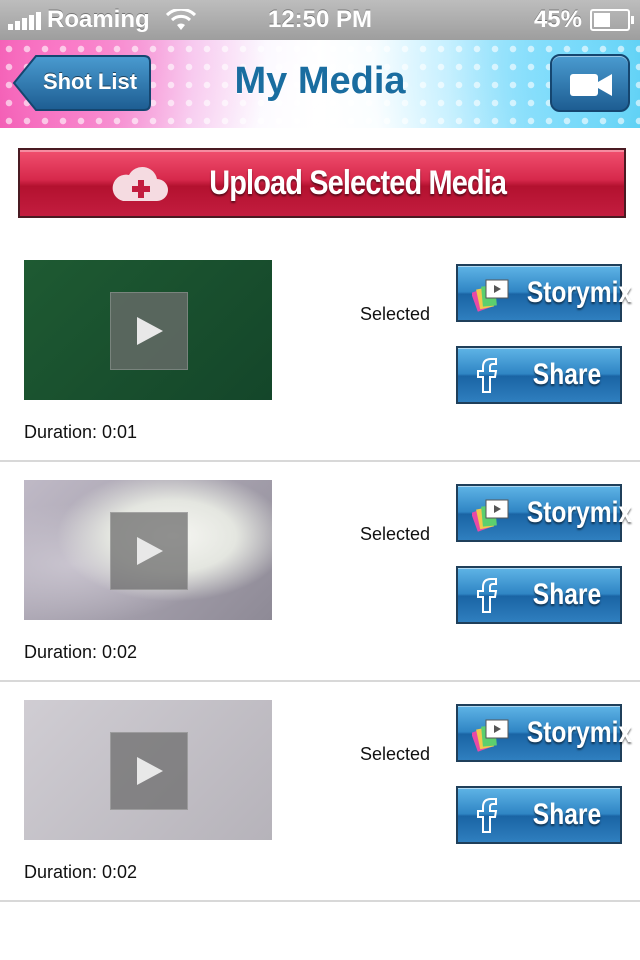  I want to click on video-camera-icon, so click(591, 85).